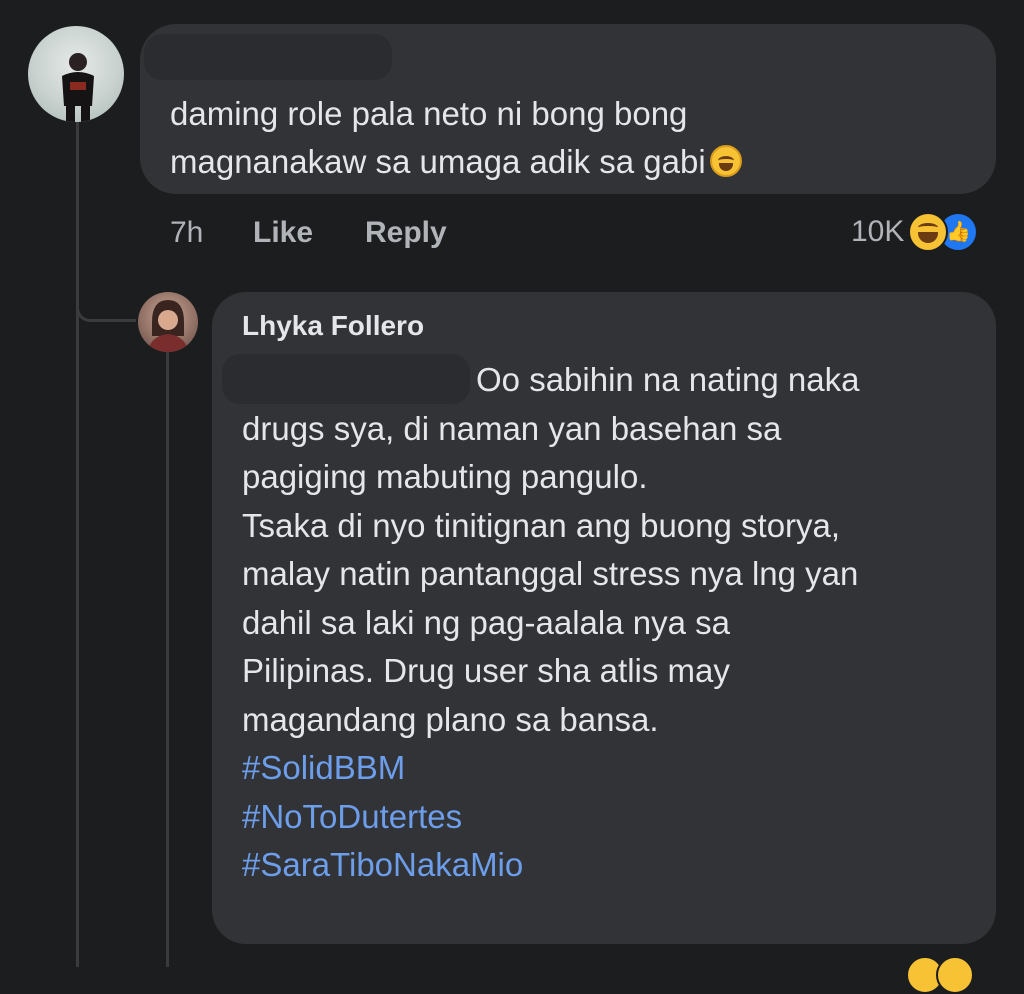  Describe the element at coordinates (438, 161) in the screenshot. I see `comment-line-2-text: magnanakaw sa umaga adik sa gabi` at that location.